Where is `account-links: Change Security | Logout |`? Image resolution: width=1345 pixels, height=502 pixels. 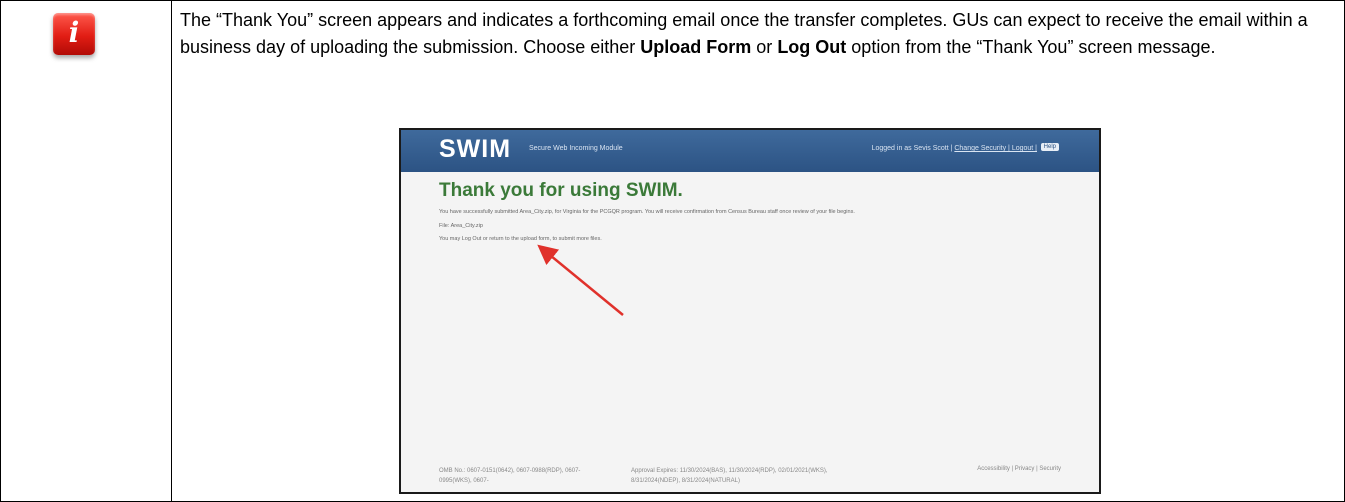 account-links: Change Security | Logout | is located at coordinates (995, 148).